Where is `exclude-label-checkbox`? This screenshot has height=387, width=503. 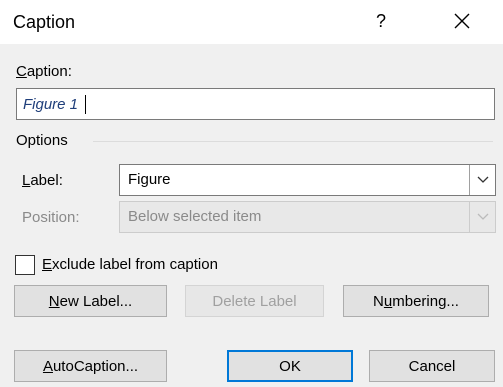
exclude-label-checkbox is located at coordinates (25, 265).